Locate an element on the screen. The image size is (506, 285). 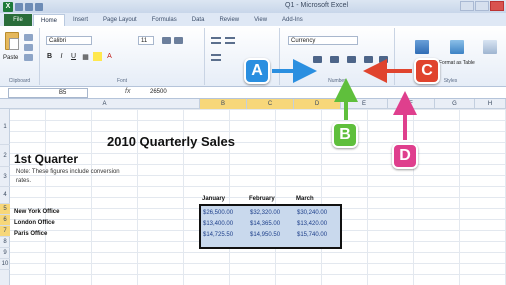
format-painter-icon is located at coordinates (28, 57).